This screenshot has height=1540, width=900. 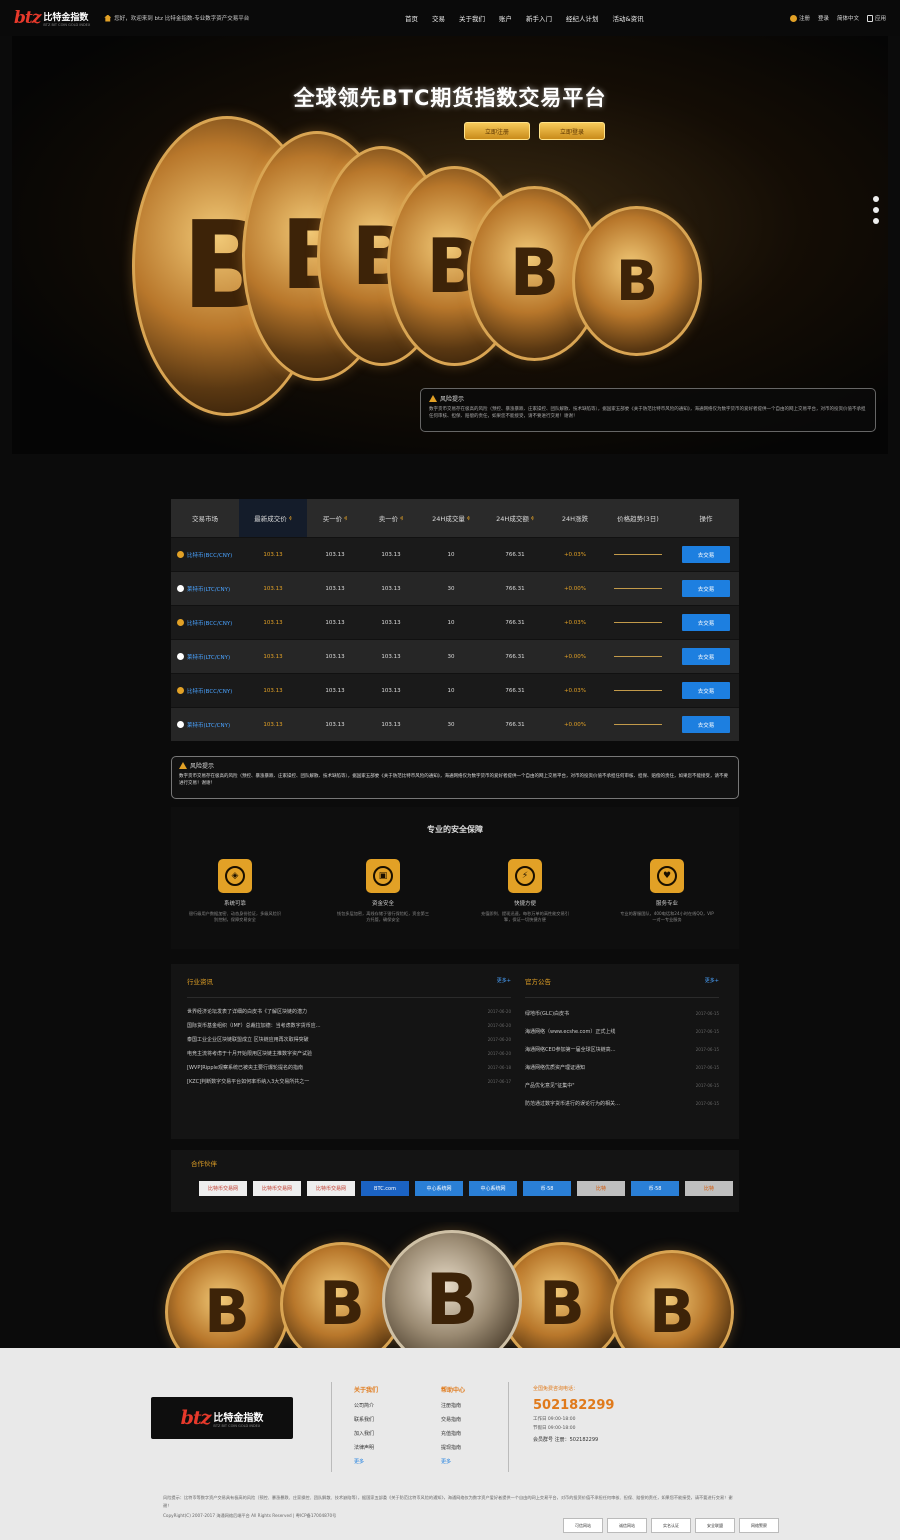 What do you see at coordinates (453, 1419) in the screenshot?
I see `footer-link: 交易指南` at bounding box center [453, 1419].